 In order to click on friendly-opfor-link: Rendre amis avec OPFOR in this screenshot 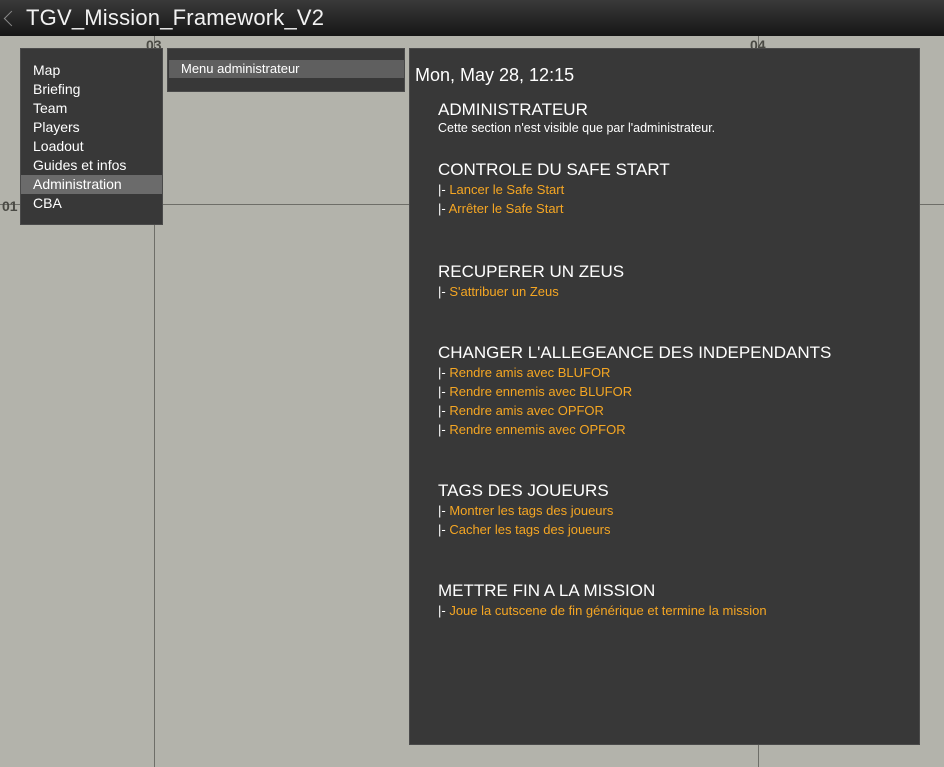, I will do `click(526, 410)`.